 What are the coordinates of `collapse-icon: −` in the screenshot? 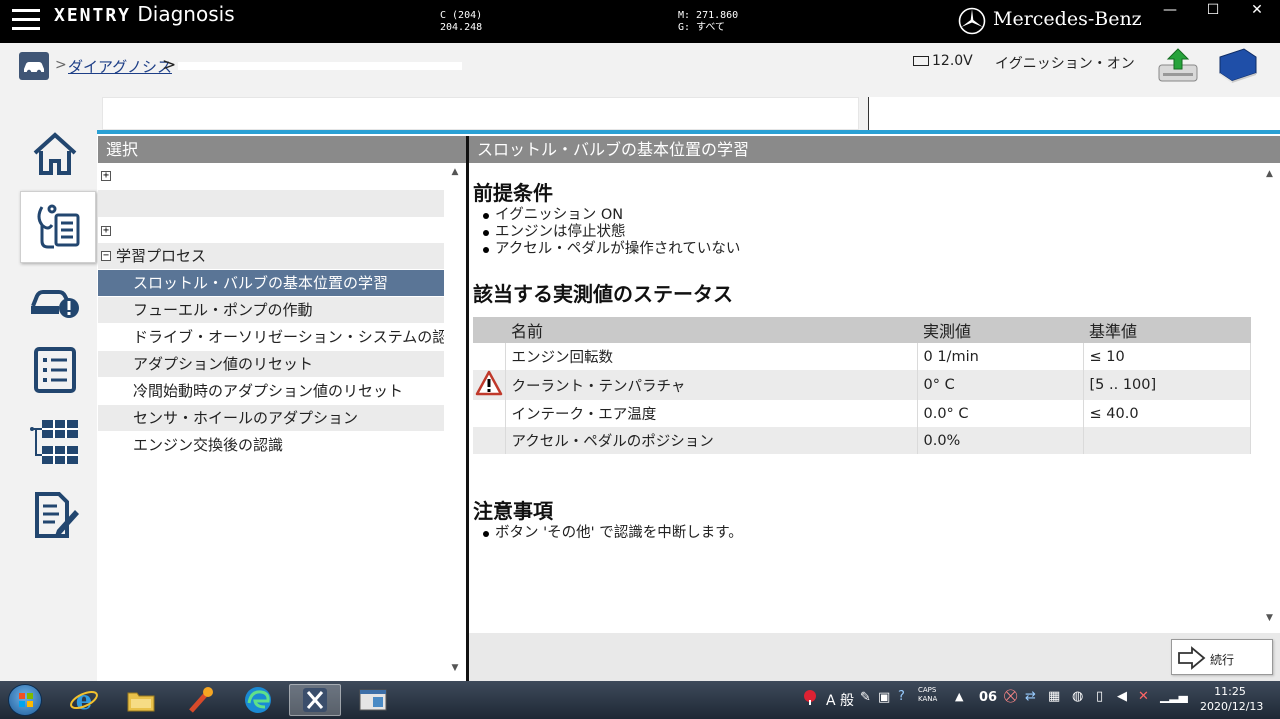 It's located at (106, 256).